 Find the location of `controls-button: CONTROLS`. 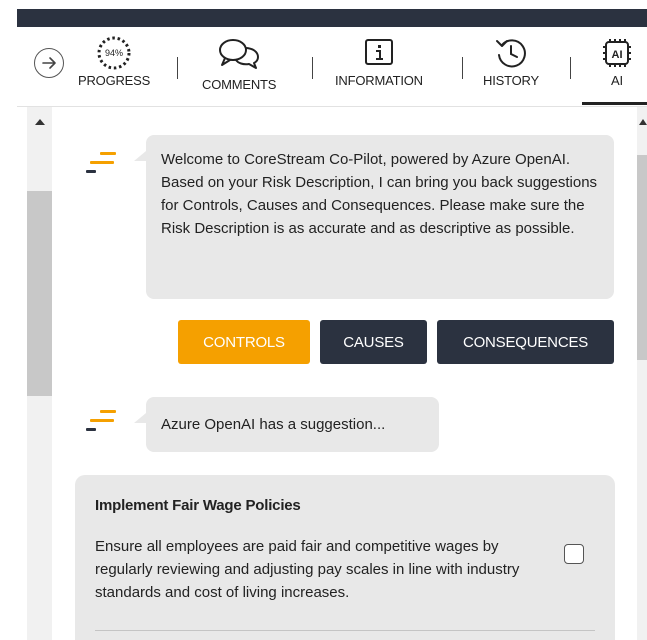

controls-button: CONTROLS is located at coordinates (244, 342).